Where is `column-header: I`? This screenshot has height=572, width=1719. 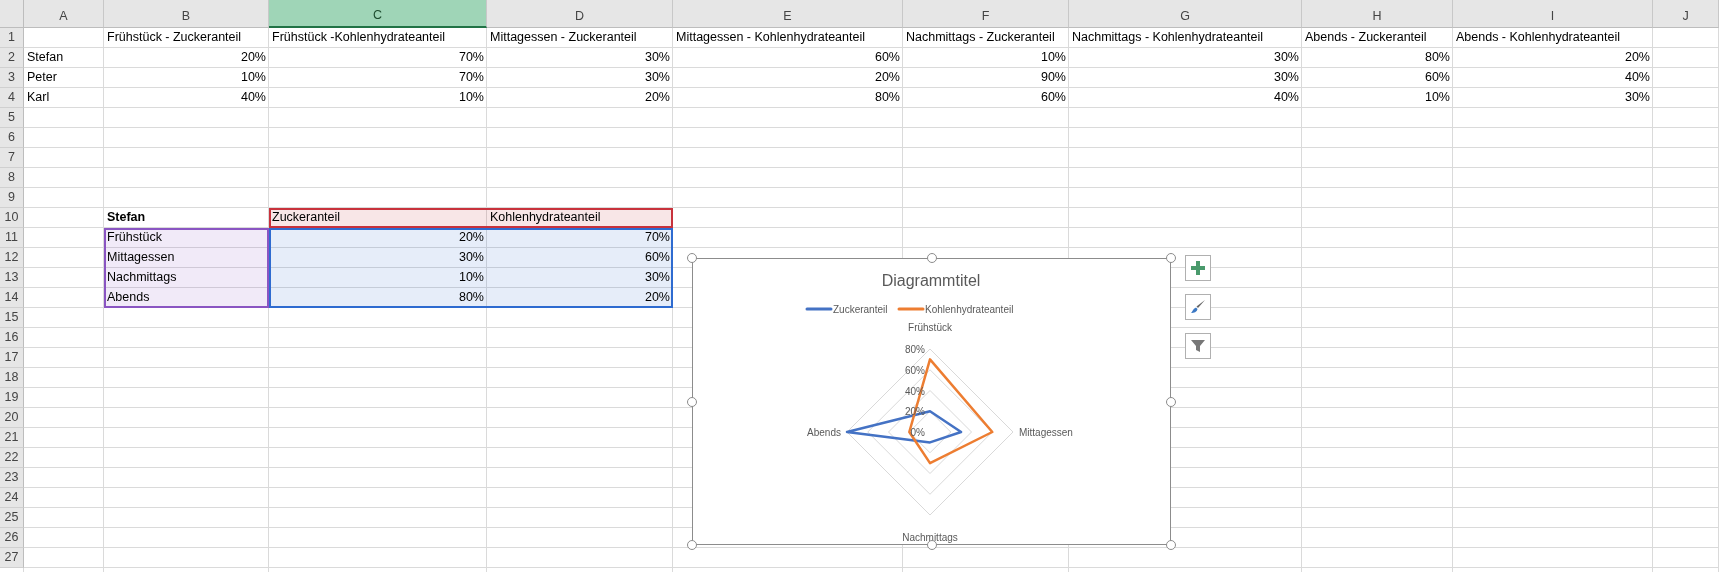 column-header: I is located at coordinates (1553, 14).